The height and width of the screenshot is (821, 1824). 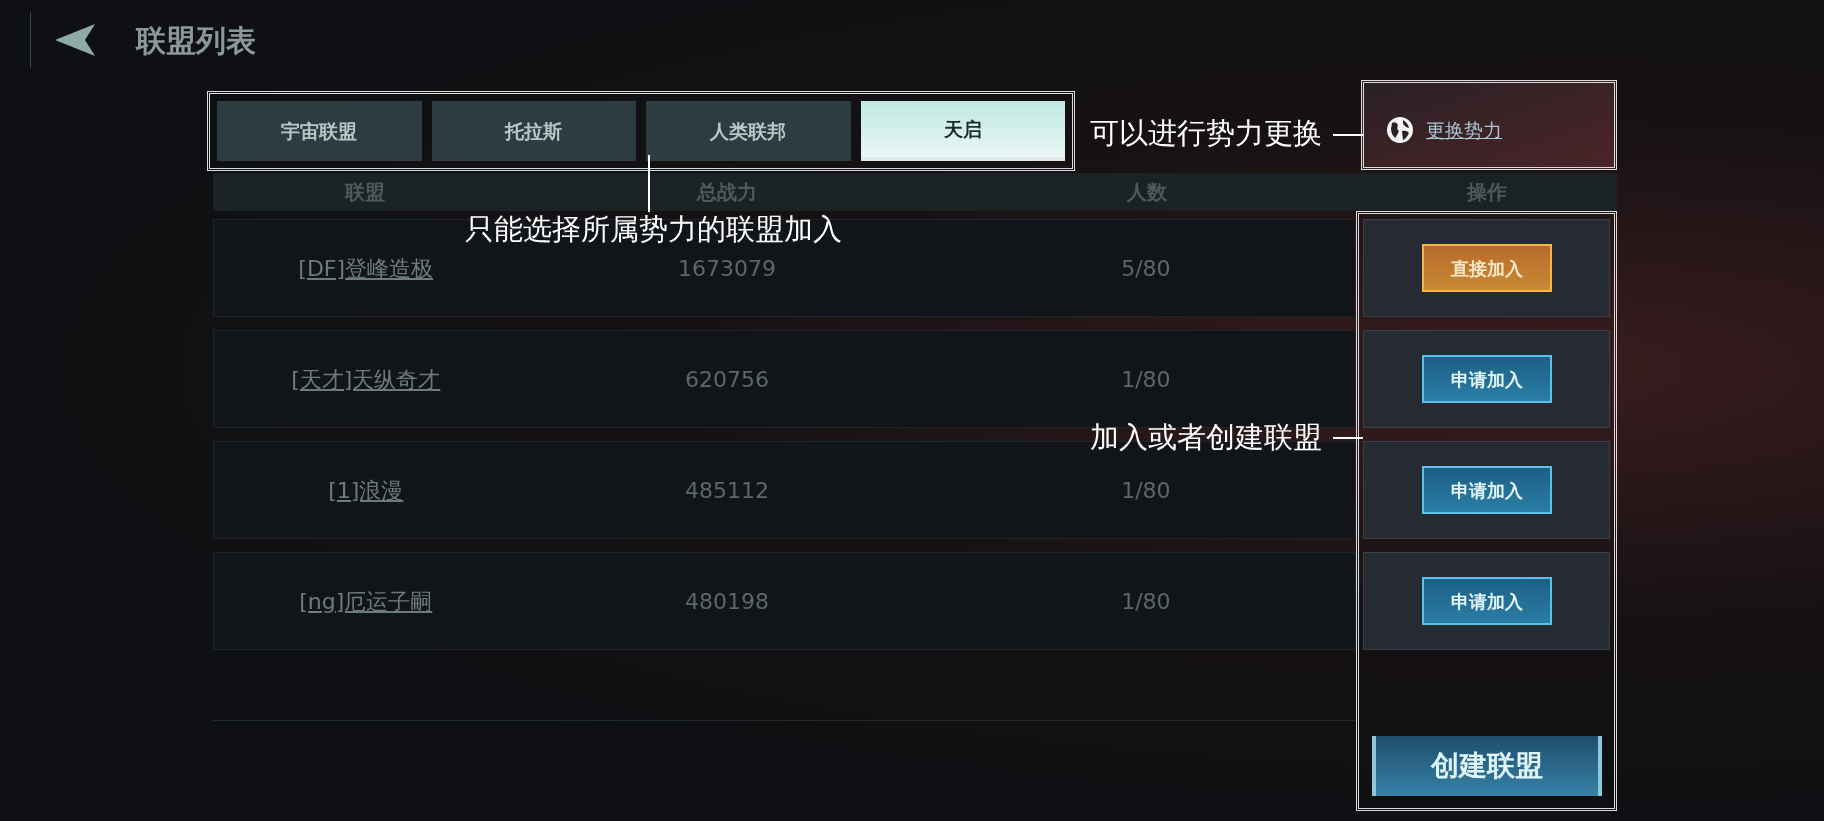 I want to click on column-header: 操作, so click(x=1486, y=192).